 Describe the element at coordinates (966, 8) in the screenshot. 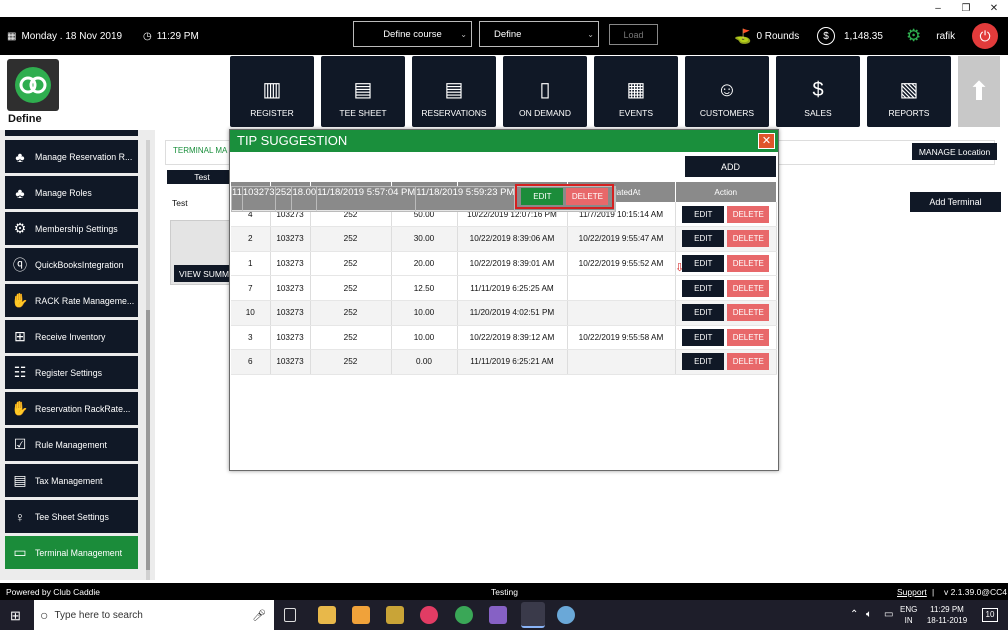

I see `restore-button: ❐` at that location.